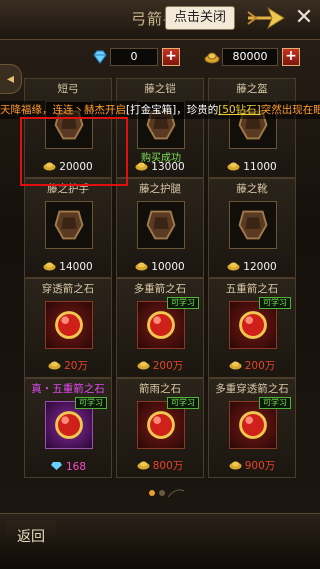 The height and width of the screenshot is (569, 320). I want to click on price-value: 800万, so click(168, 466).